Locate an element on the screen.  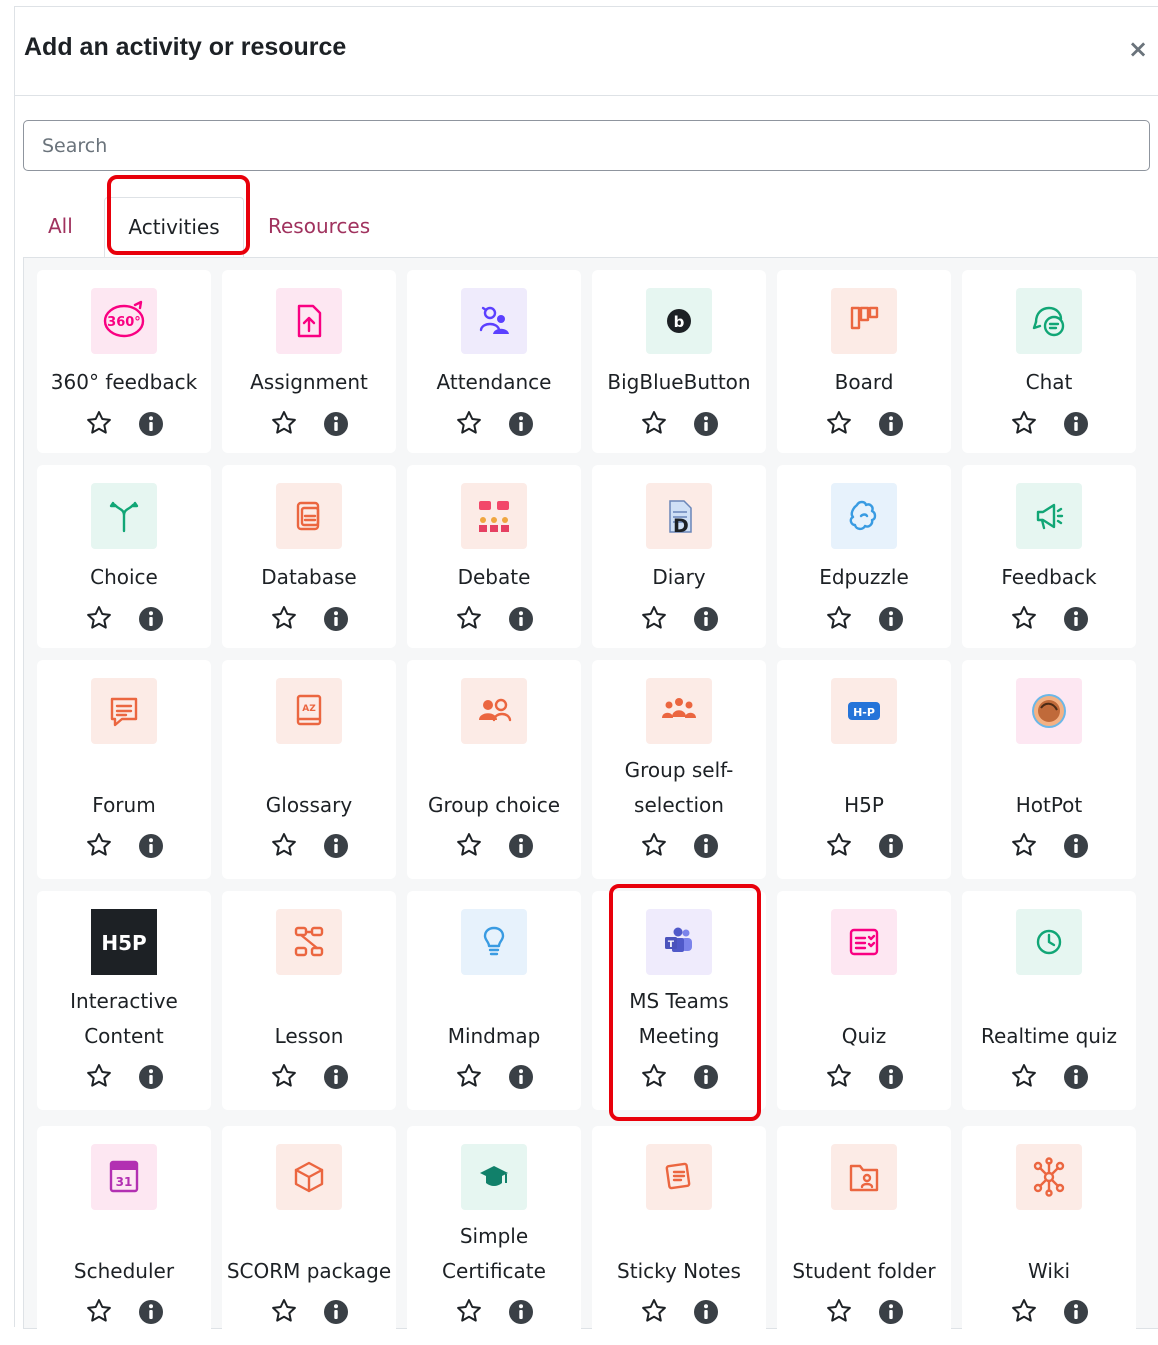
activity-card-student-folder: Student folder is located at coordinates (864, 1235).